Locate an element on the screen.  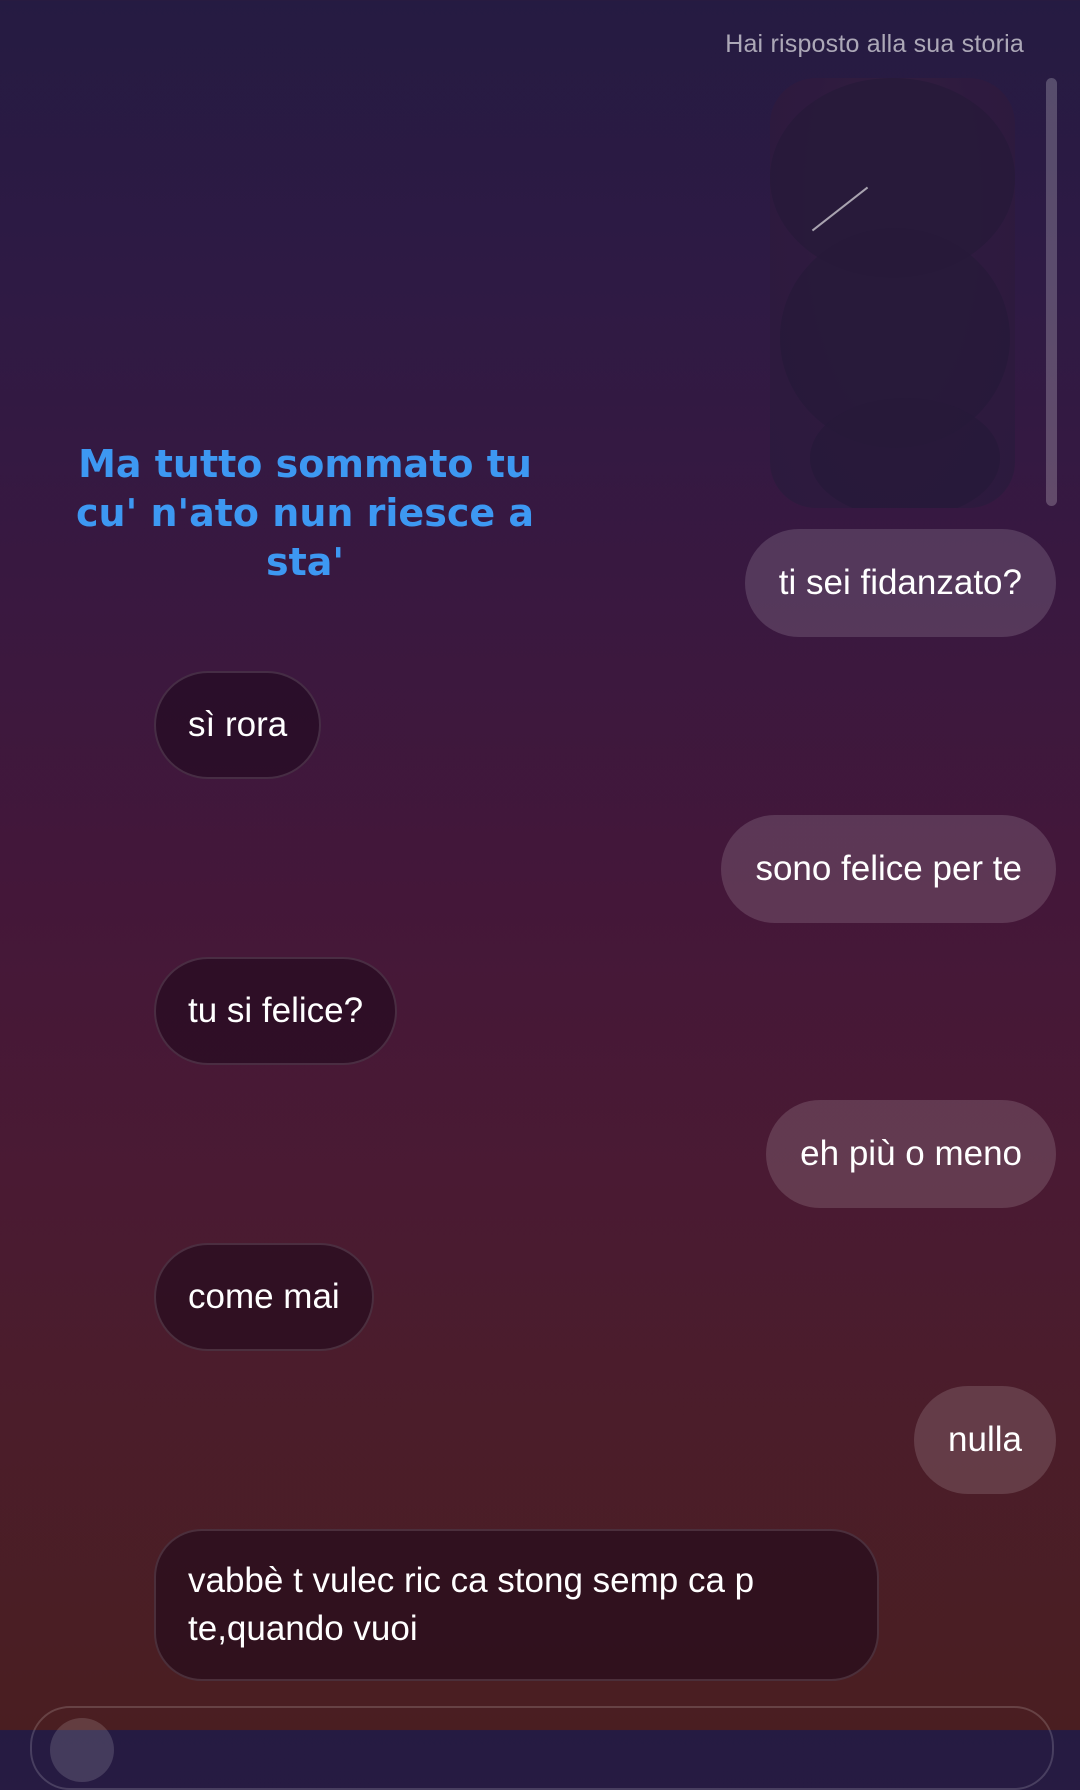
message-received: tu si felice? is located at coordinates (276, 1011).